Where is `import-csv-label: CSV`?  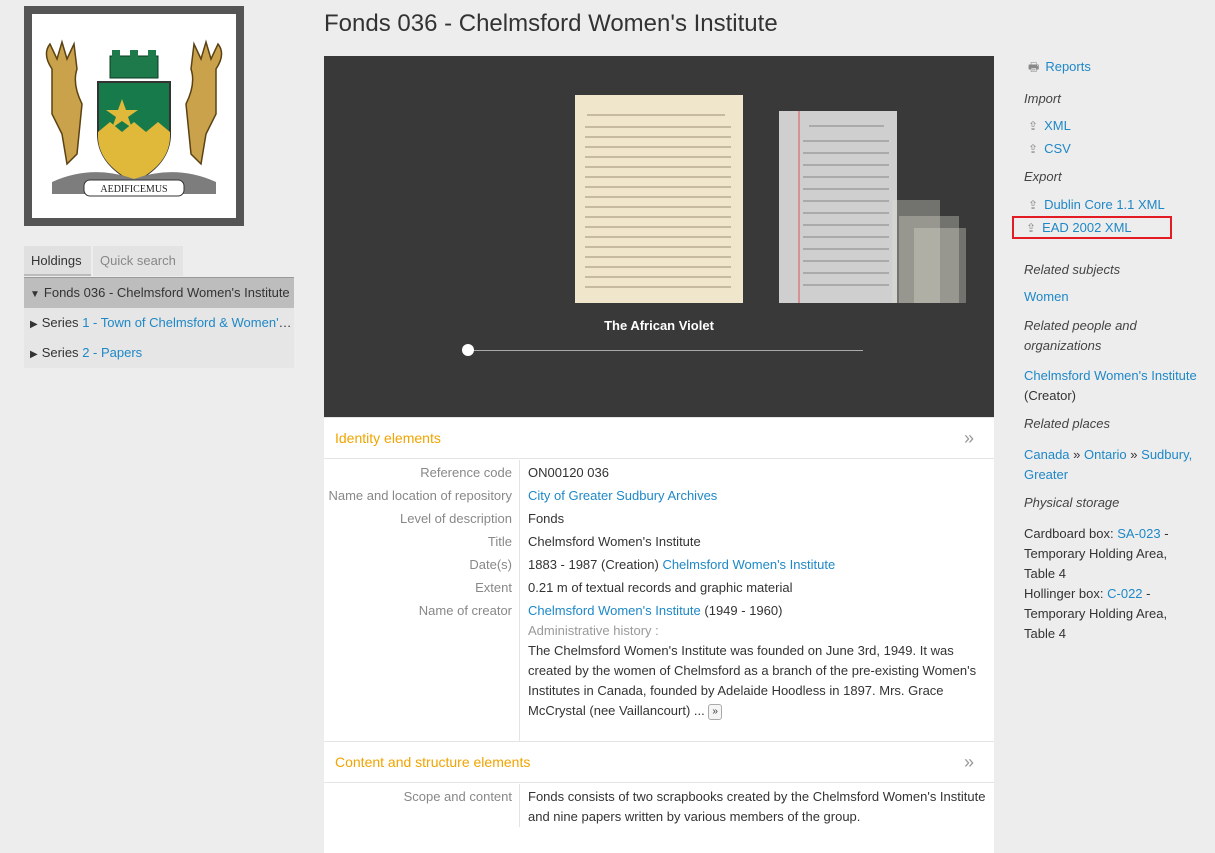
import-csv-label: CSV is located at coordinates (1057, 148).